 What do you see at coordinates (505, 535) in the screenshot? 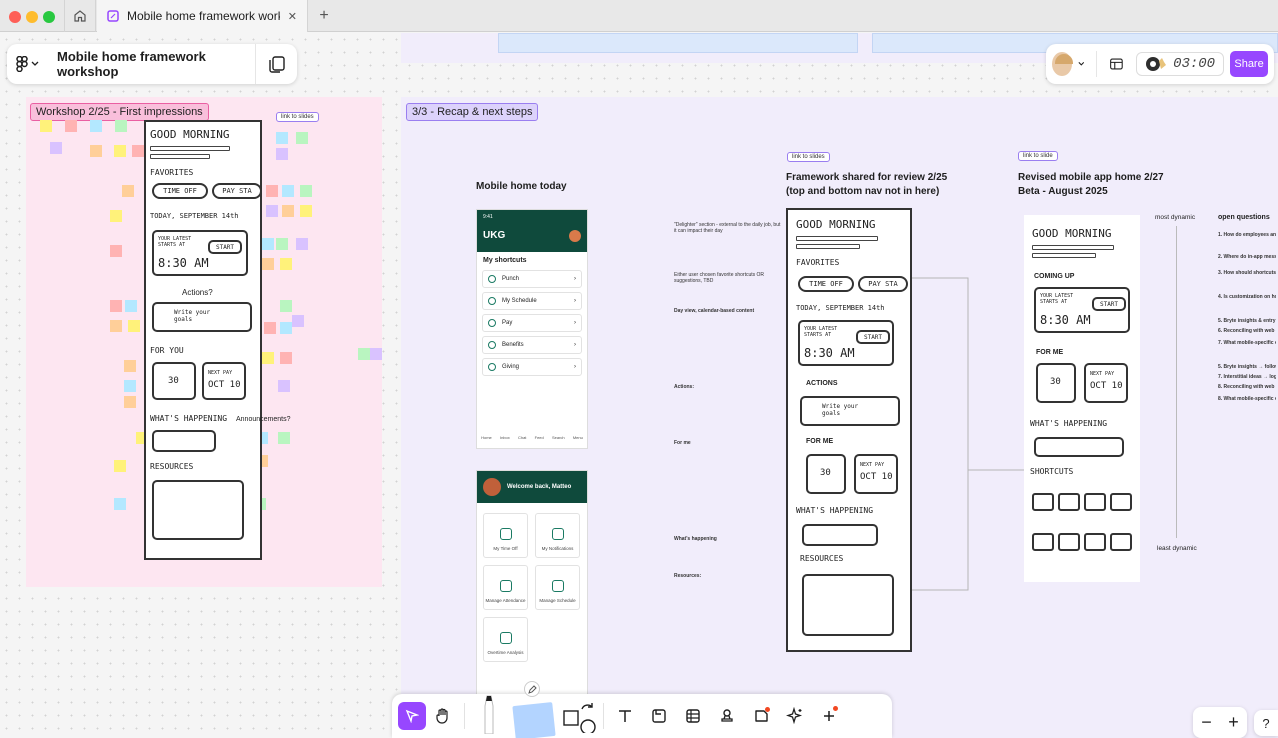
I see `phone-tile: My Time Off` at bounding box center [505, 535].